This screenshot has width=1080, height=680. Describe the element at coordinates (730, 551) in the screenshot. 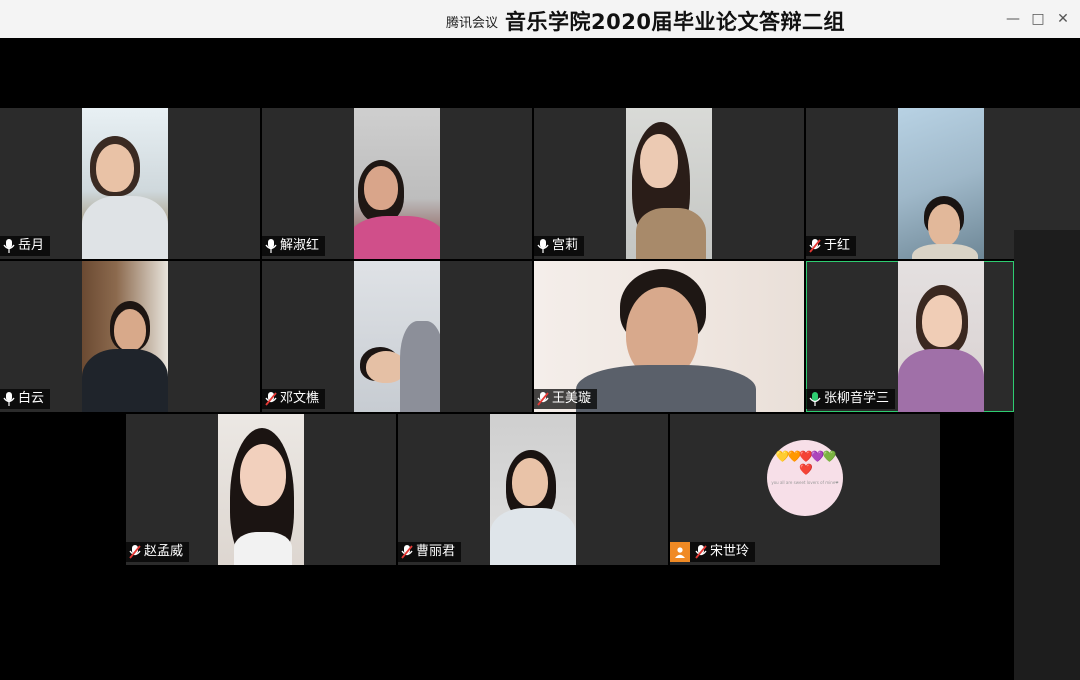

I see `participant-name: 宋世玲` at that location.